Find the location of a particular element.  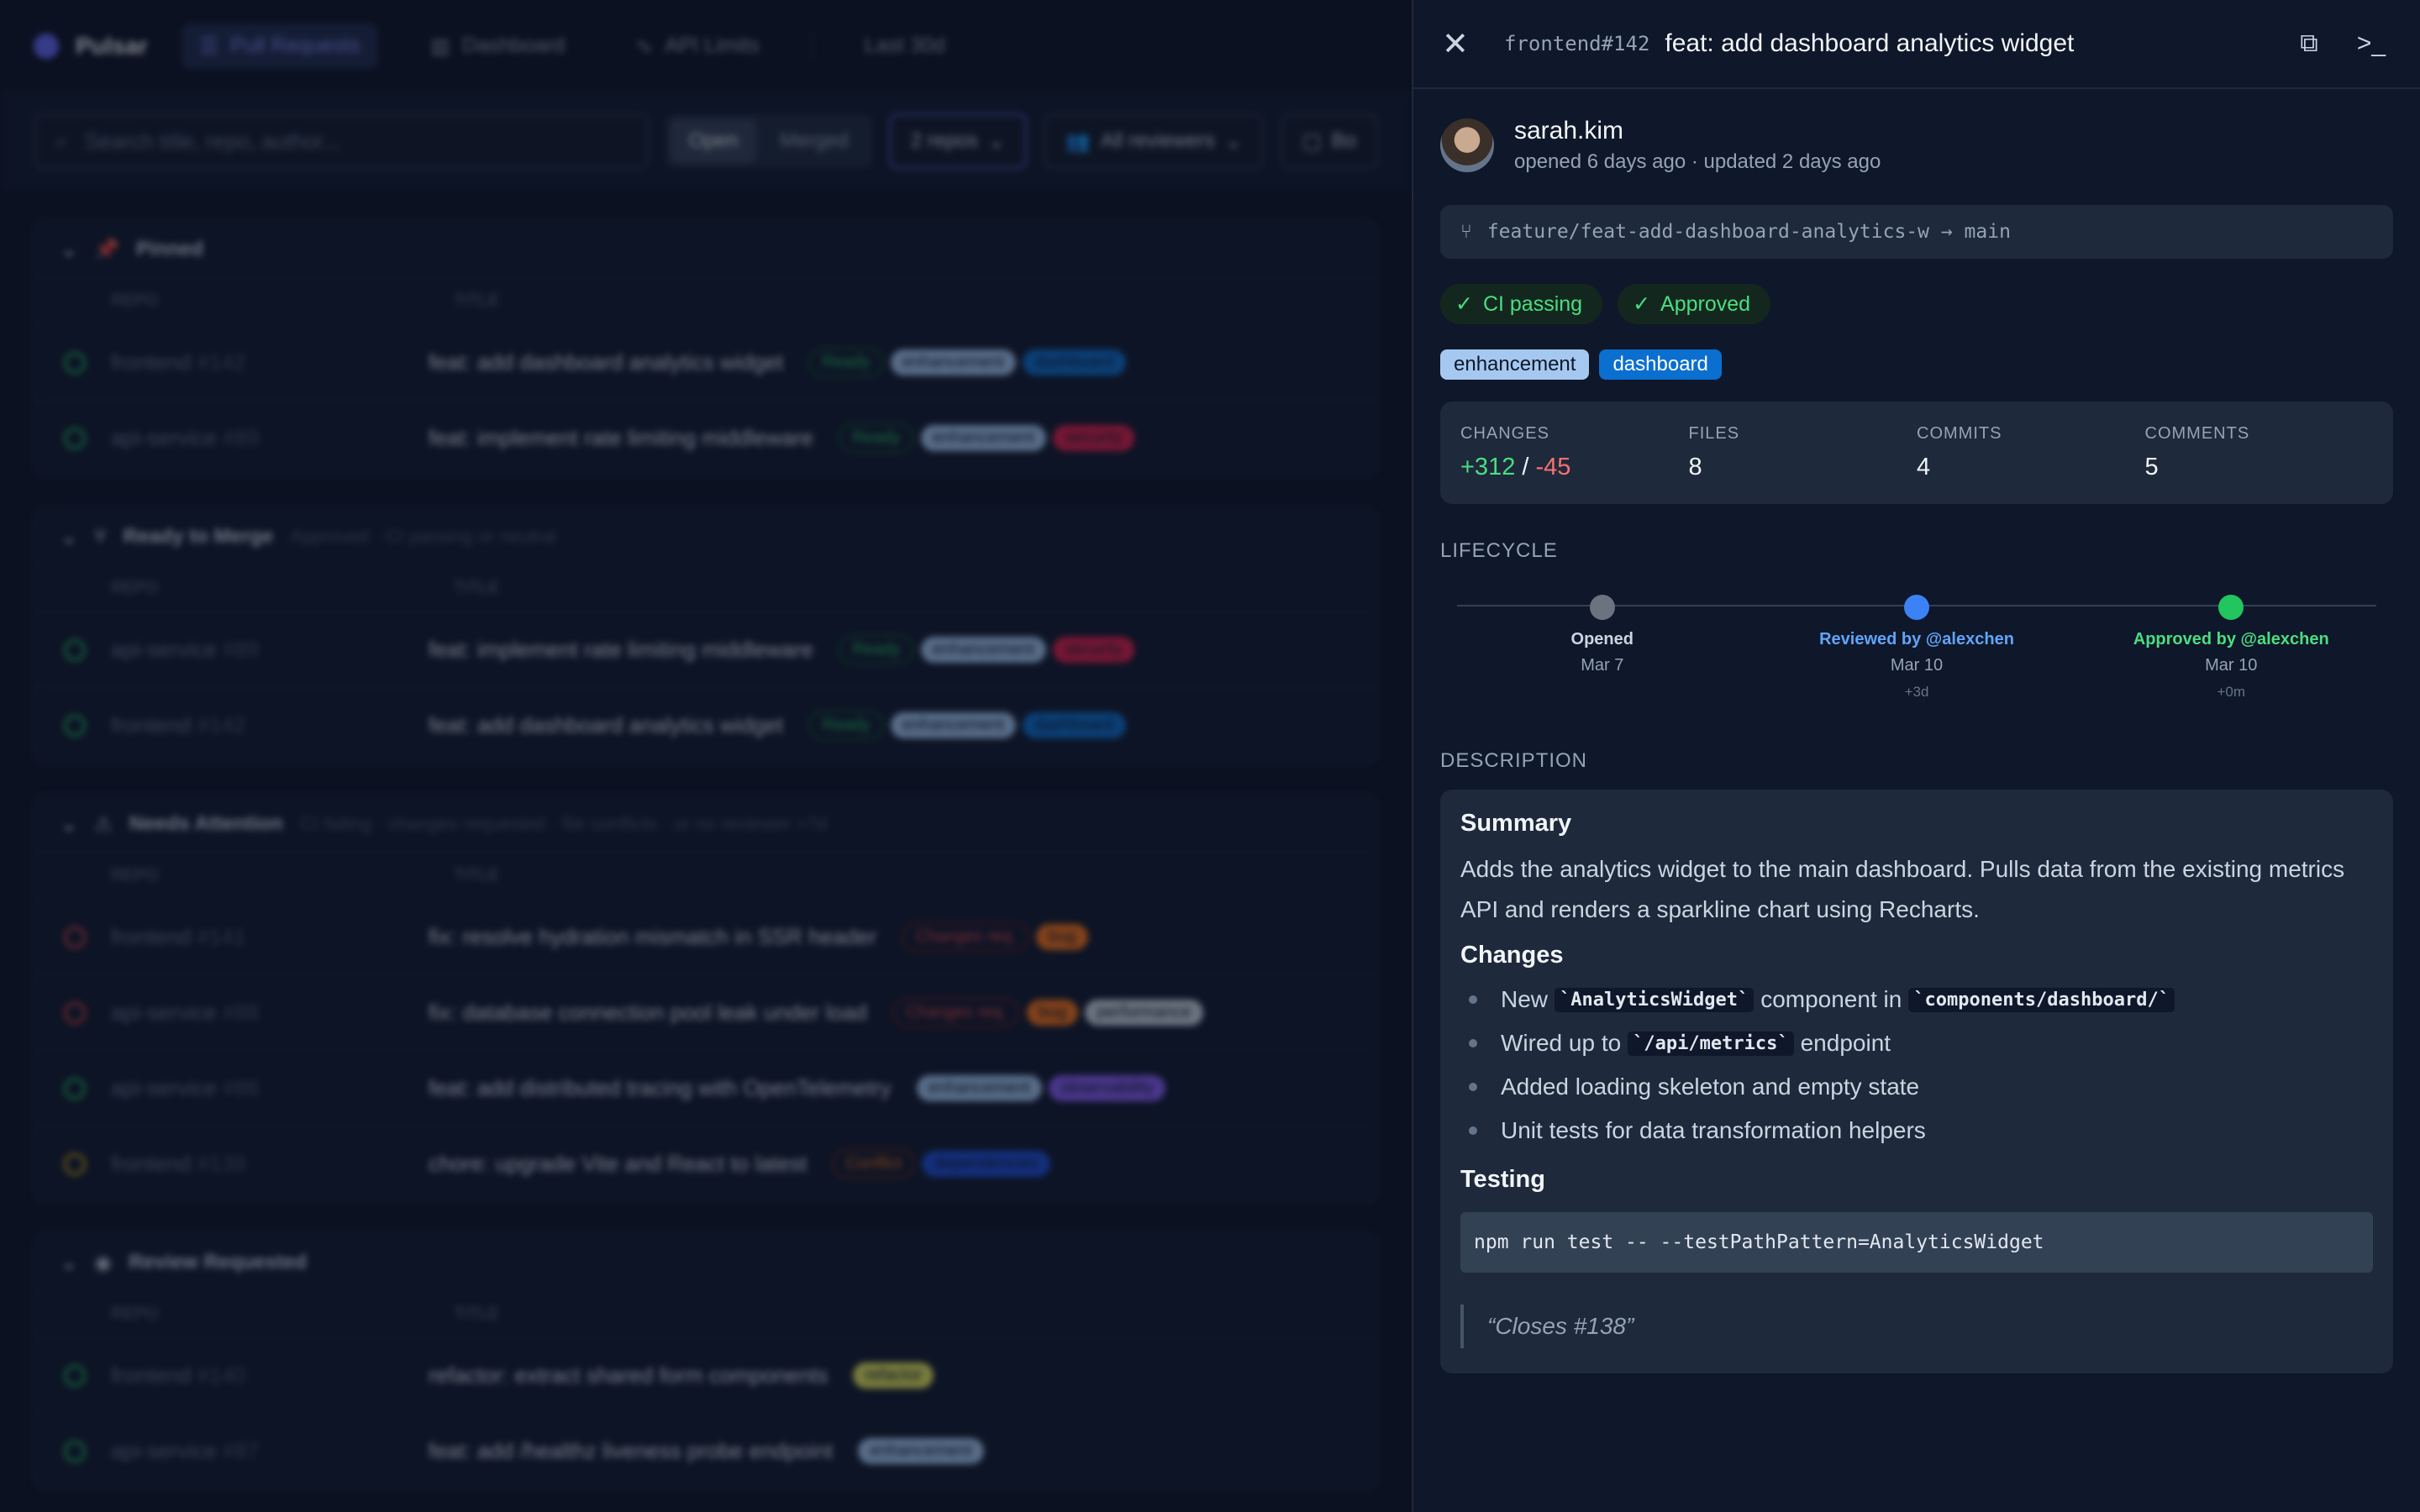

section-header: ⌄ ◉ Review Requested is located at coordinates (705, 1262).